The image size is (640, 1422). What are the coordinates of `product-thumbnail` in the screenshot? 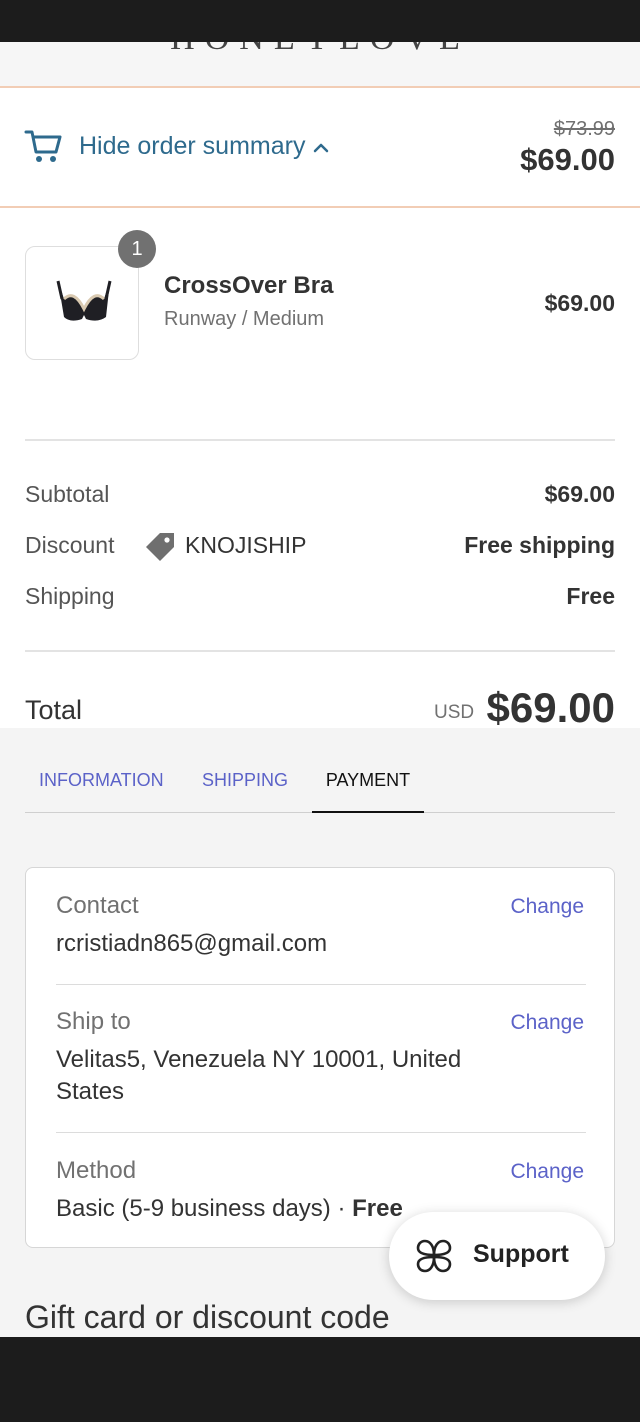 It's located at (82, 303).